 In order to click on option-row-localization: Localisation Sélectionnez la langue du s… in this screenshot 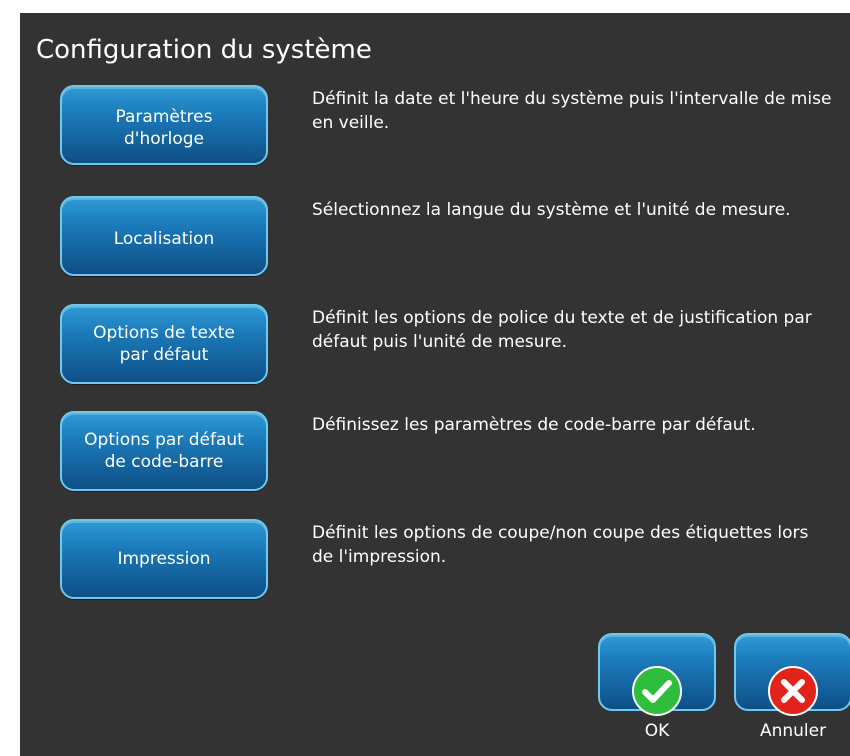, I will do `click(435, 238)`.